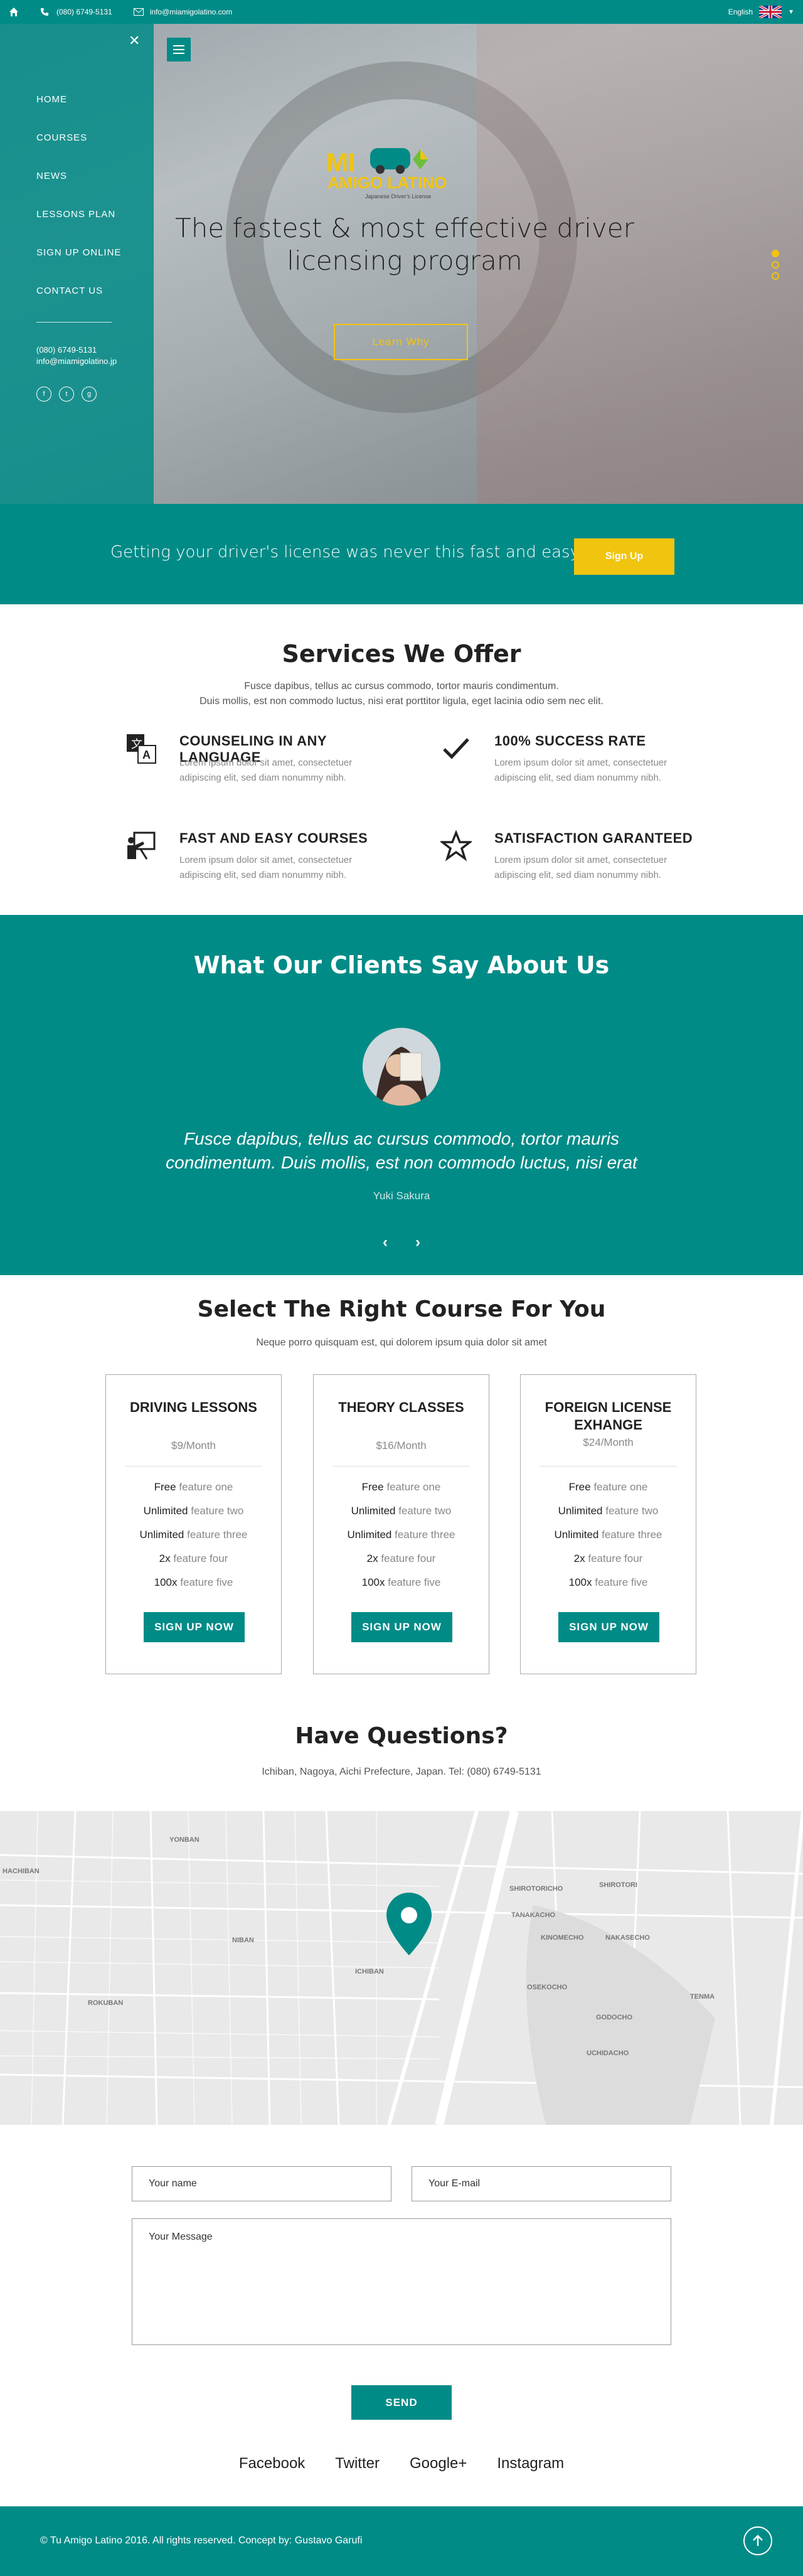  What do you see at coordinates (193, 1445) in the screenshot?
I see `plan-price: $9/Month` at bounding box center [193, 1445].